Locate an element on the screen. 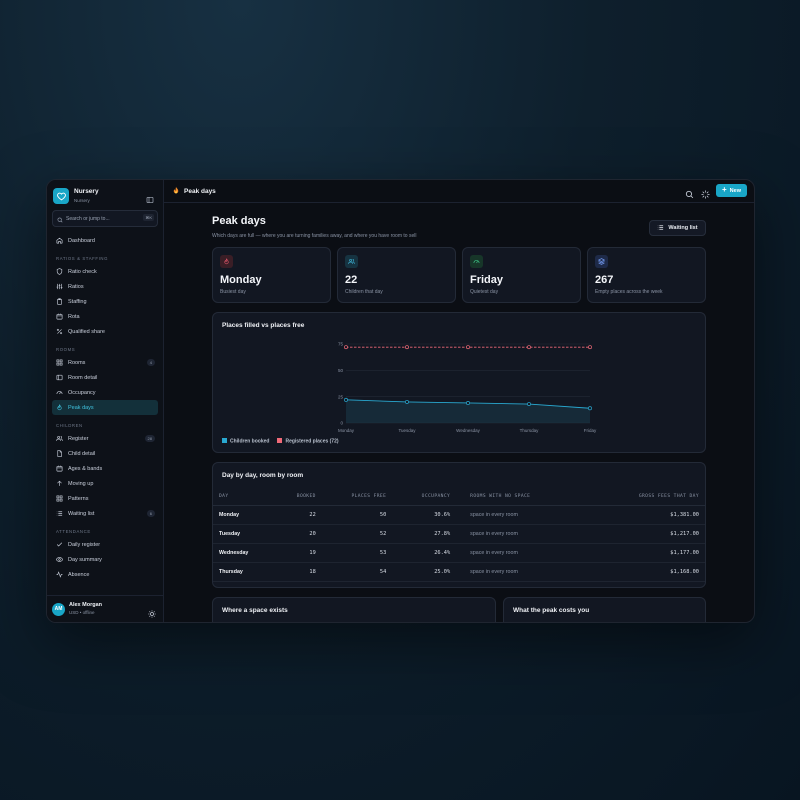  peak-cost-card: What the peak costs you is located at coordinates (604, 609).